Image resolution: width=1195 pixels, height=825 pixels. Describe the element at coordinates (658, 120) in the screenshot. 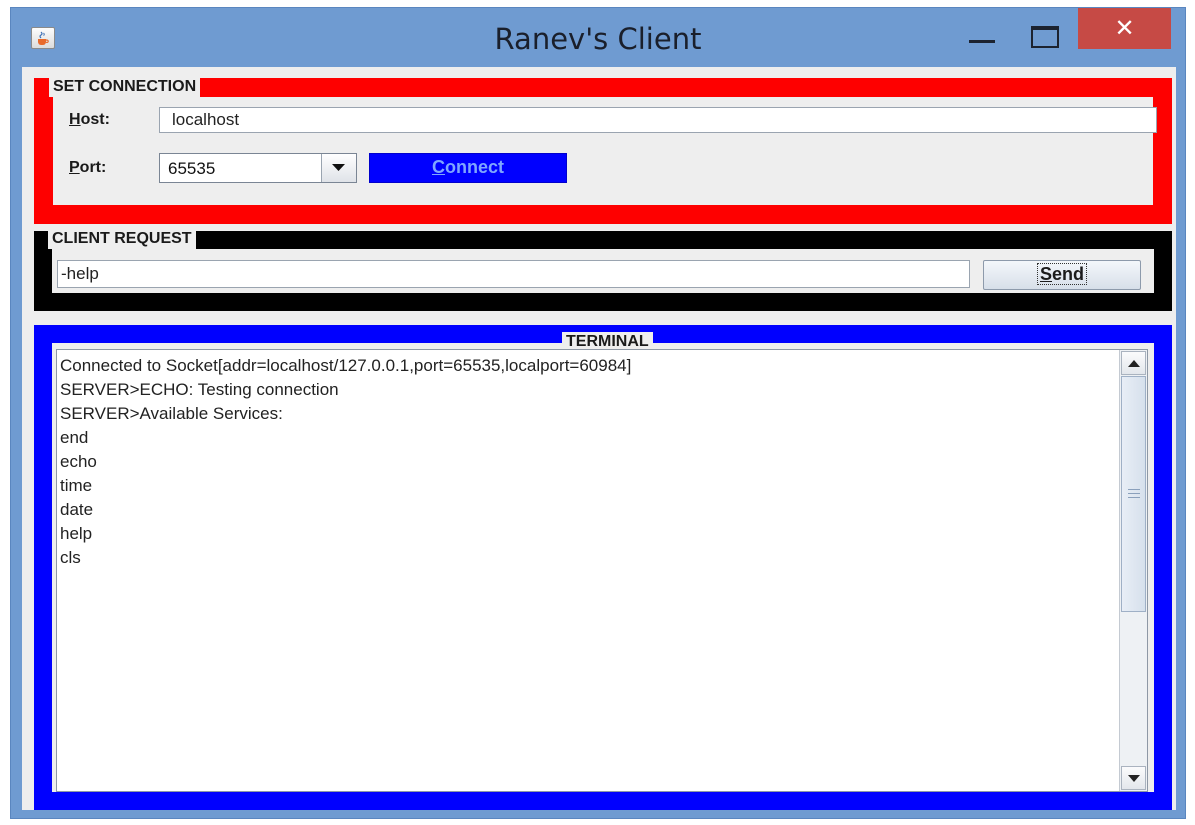

I see `host-input: localhost` at that location.